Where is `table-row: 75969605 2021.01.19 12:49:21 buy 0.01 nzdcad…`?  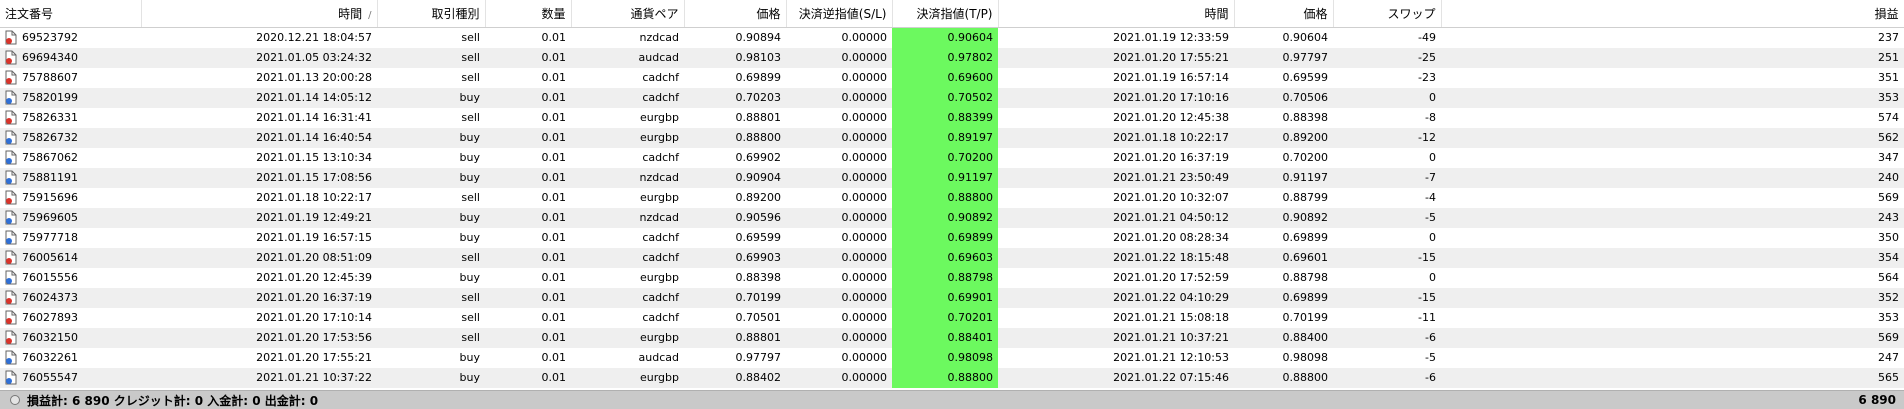
table-row: 75969605 2021.01.19 12:49:21 buy 0.01 nzdcad… is located at coordinates (952, 217).